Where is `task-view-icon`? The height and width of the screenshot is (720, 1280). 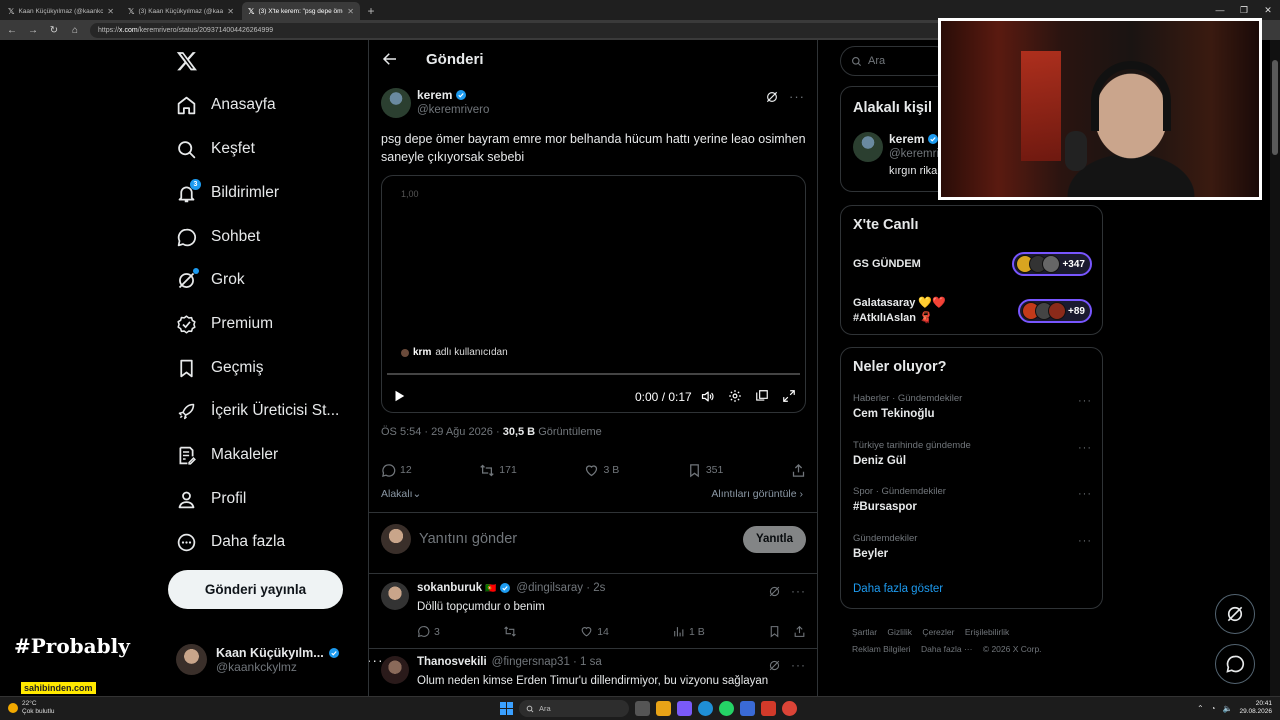 task-view-icon is located at coordinates (642, 708).